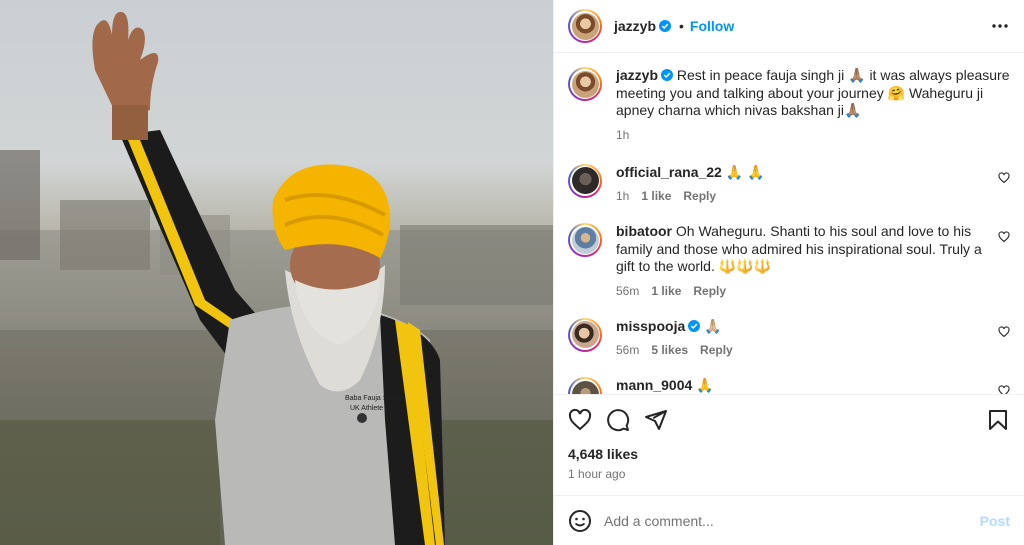 The width and height of the screenshot is (1024, 545). What do you see at coordinates (669, 350) in the screenshot?
I see `comment-likes: 5 likes` at bounding box center [669, 350].